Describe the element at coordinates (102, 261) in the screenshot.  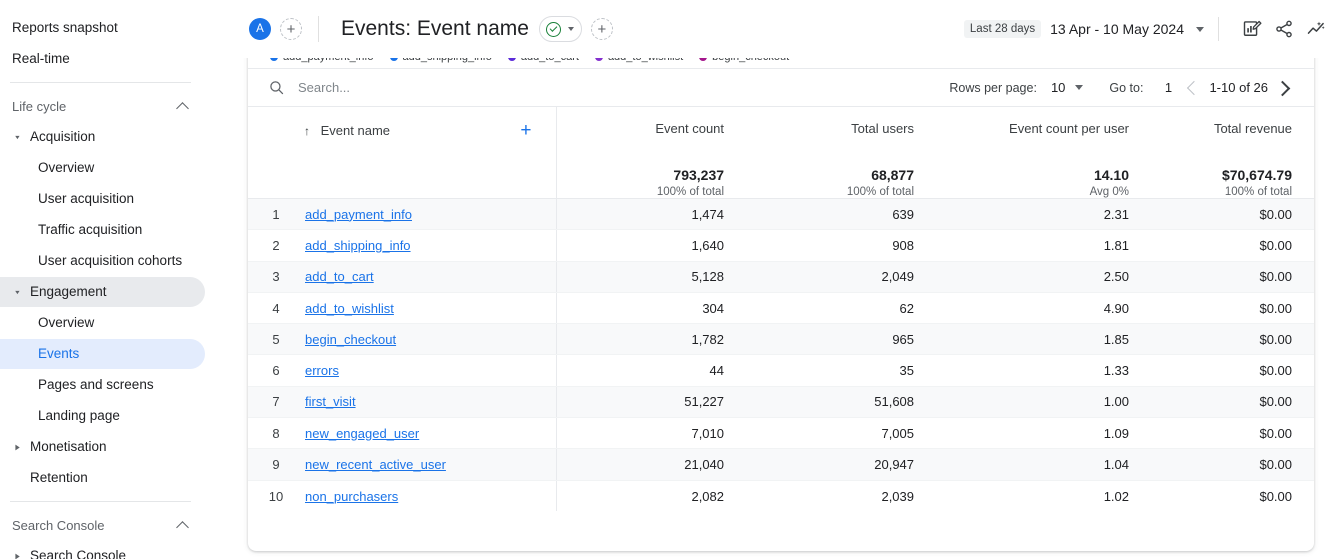
I see `sidebar-item-user-acquisition-cohorts: User acquisition cohorts` at that location.